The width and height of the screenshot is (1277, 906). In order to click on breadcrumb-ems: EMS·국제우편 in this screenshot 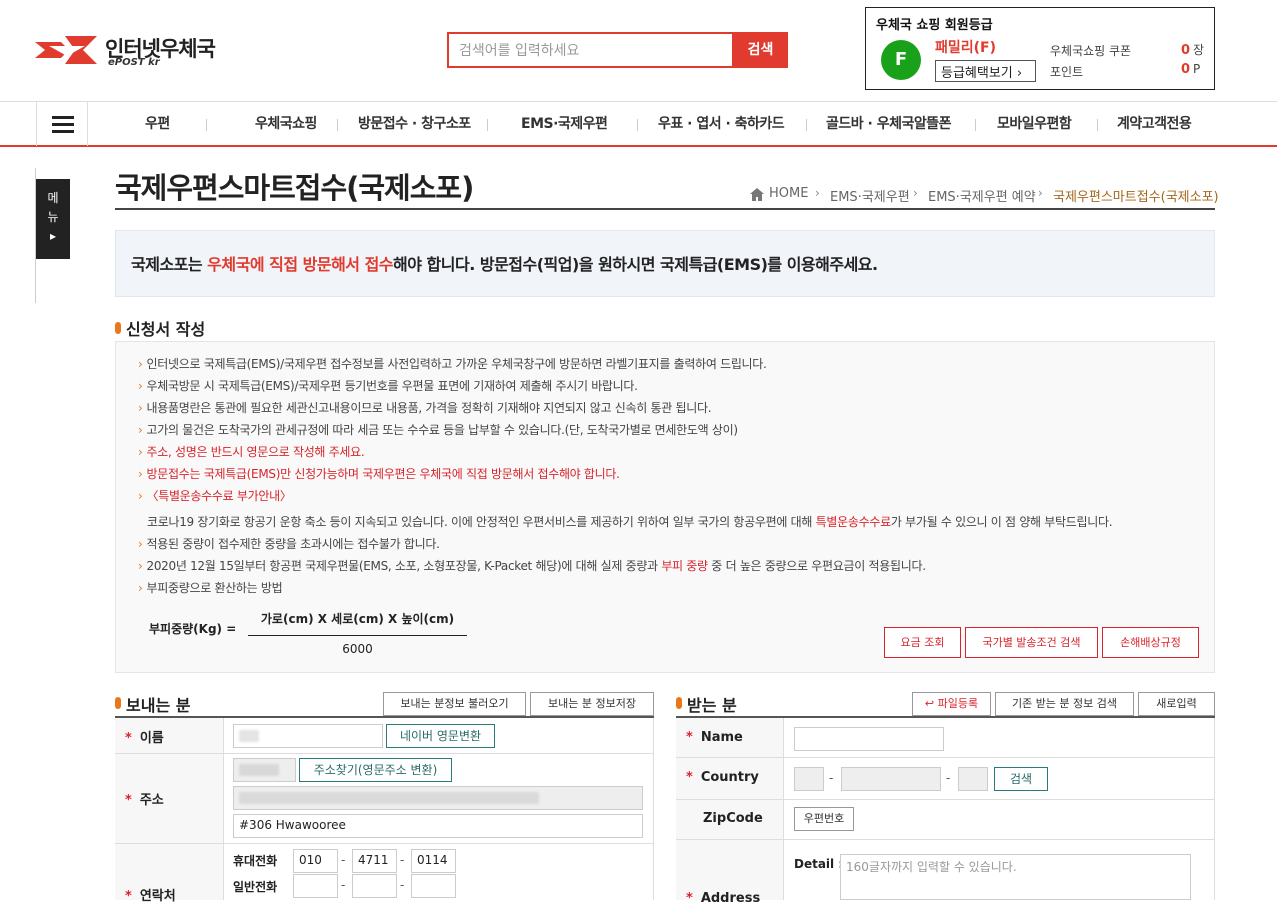, I will do `click(870, 195)`.